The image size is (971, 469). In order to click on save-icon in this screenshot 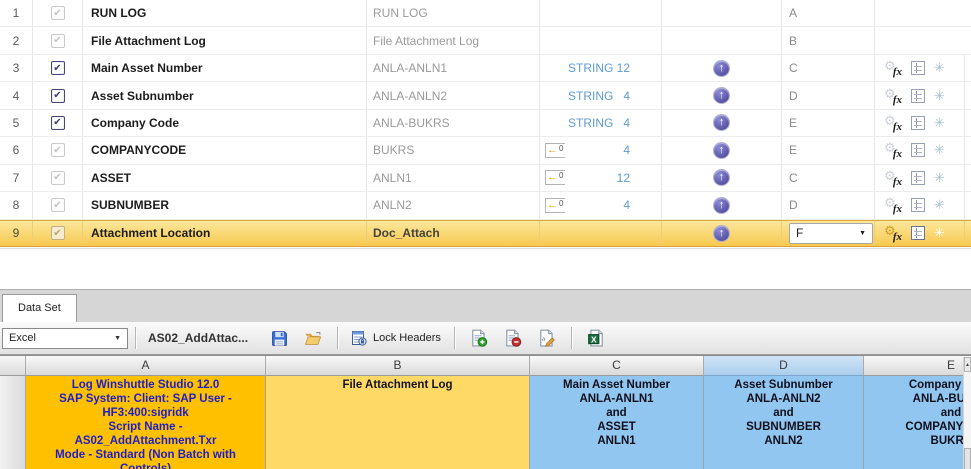, I will do `click(279, 338)`.